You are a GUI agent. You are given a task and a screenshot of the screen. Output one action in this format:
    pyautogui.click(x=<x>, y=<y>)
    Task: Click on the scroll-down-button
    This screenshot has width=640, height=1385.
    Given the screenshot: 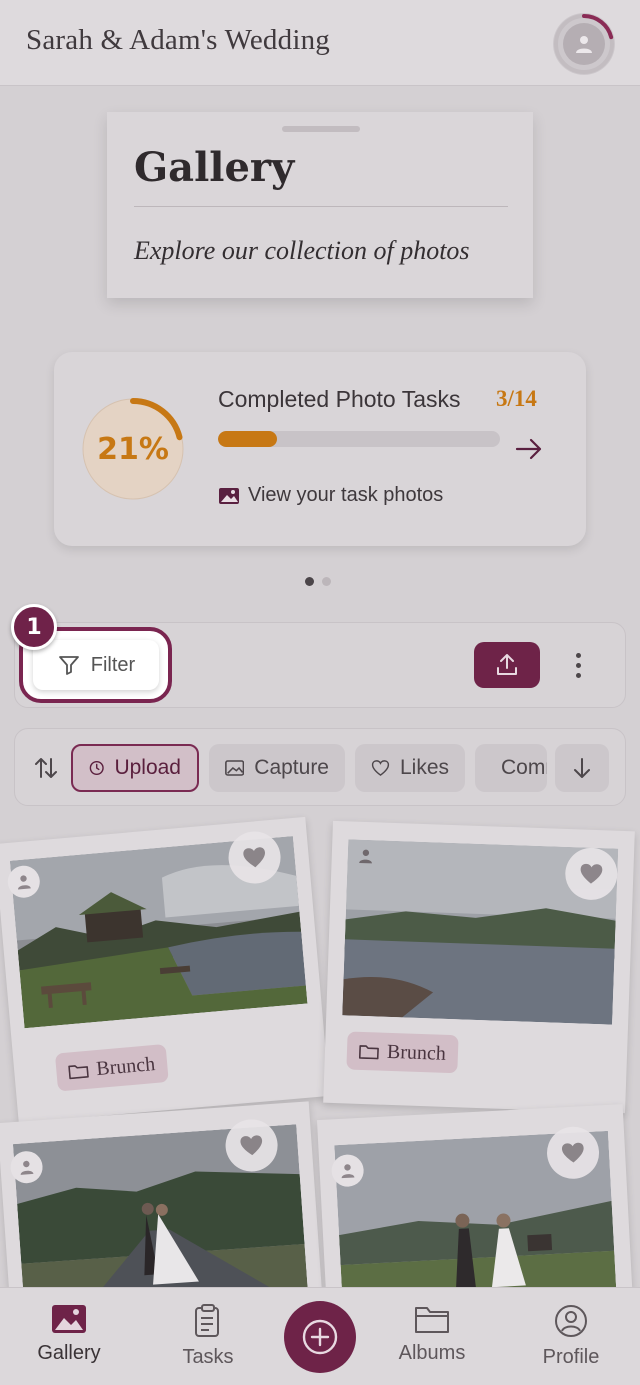 What is the action you would take?
    pyautogui.click(x=582, y=768)
    